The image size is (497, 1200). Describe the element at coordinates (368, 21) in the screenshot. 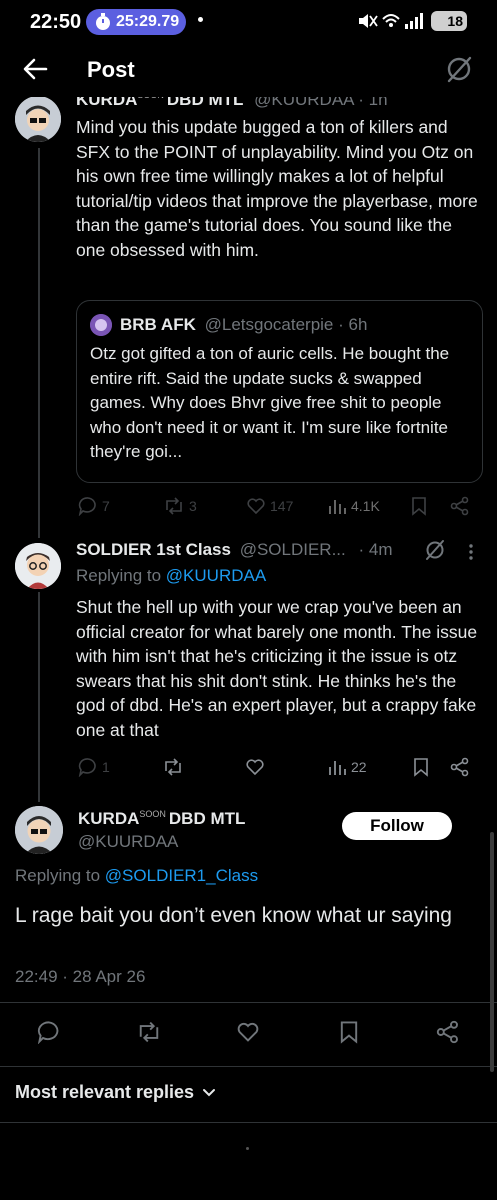

I see `mute-icon` at that location.